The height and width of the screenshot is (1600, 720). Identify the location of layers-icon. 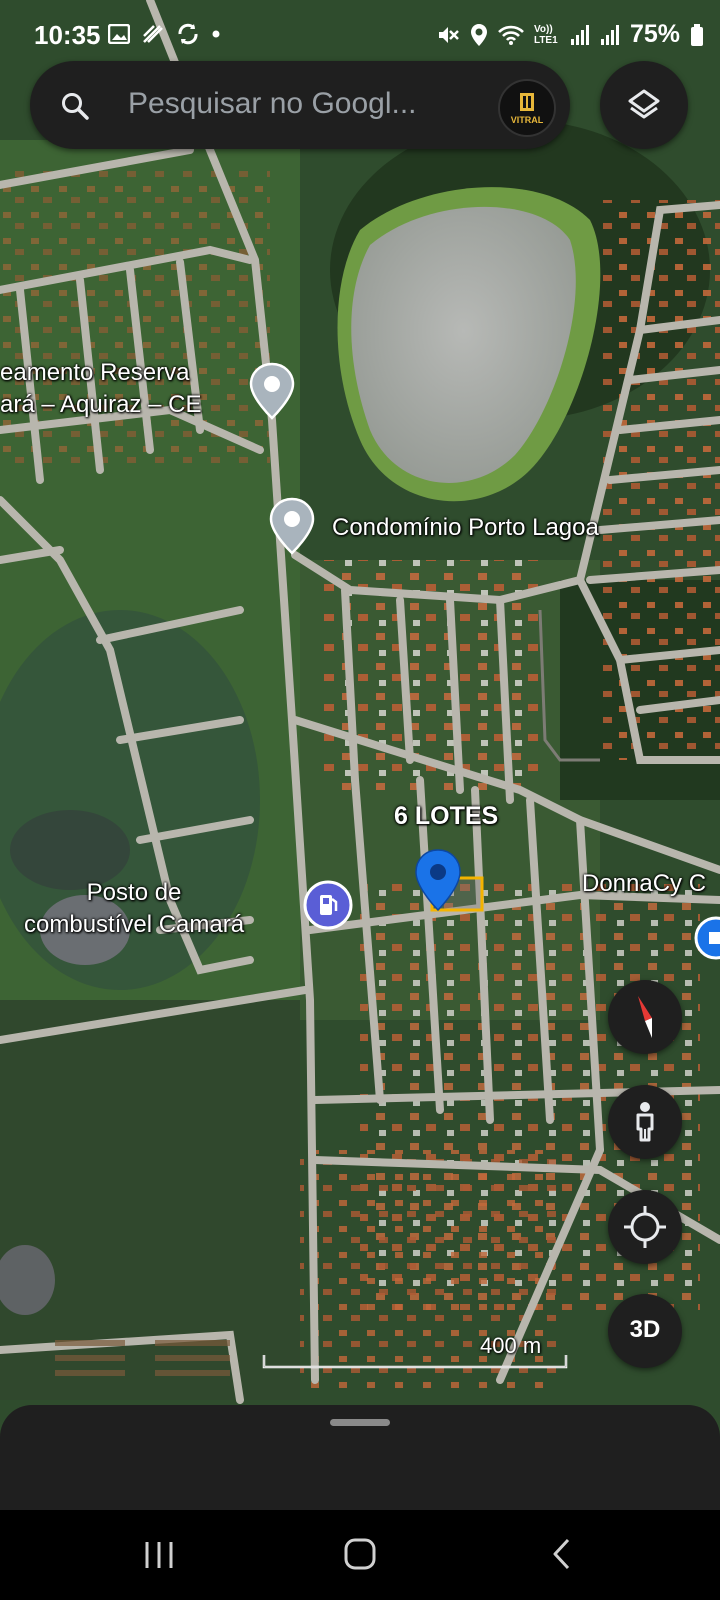
(644, 104).